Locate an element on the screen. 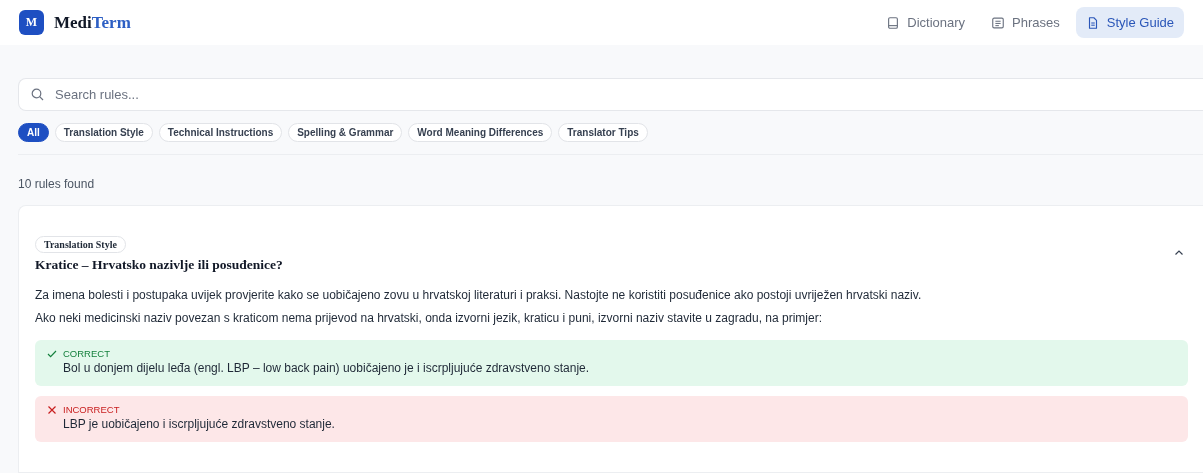  book-icon is located at coordinates (893, 22).